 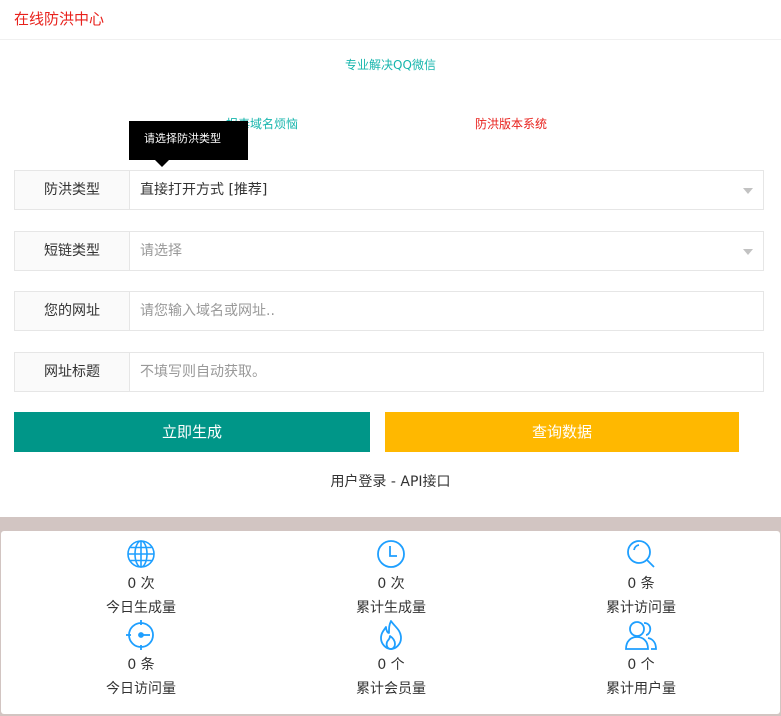 I want to click on title-field-wrap, so click(x=446, y=372).